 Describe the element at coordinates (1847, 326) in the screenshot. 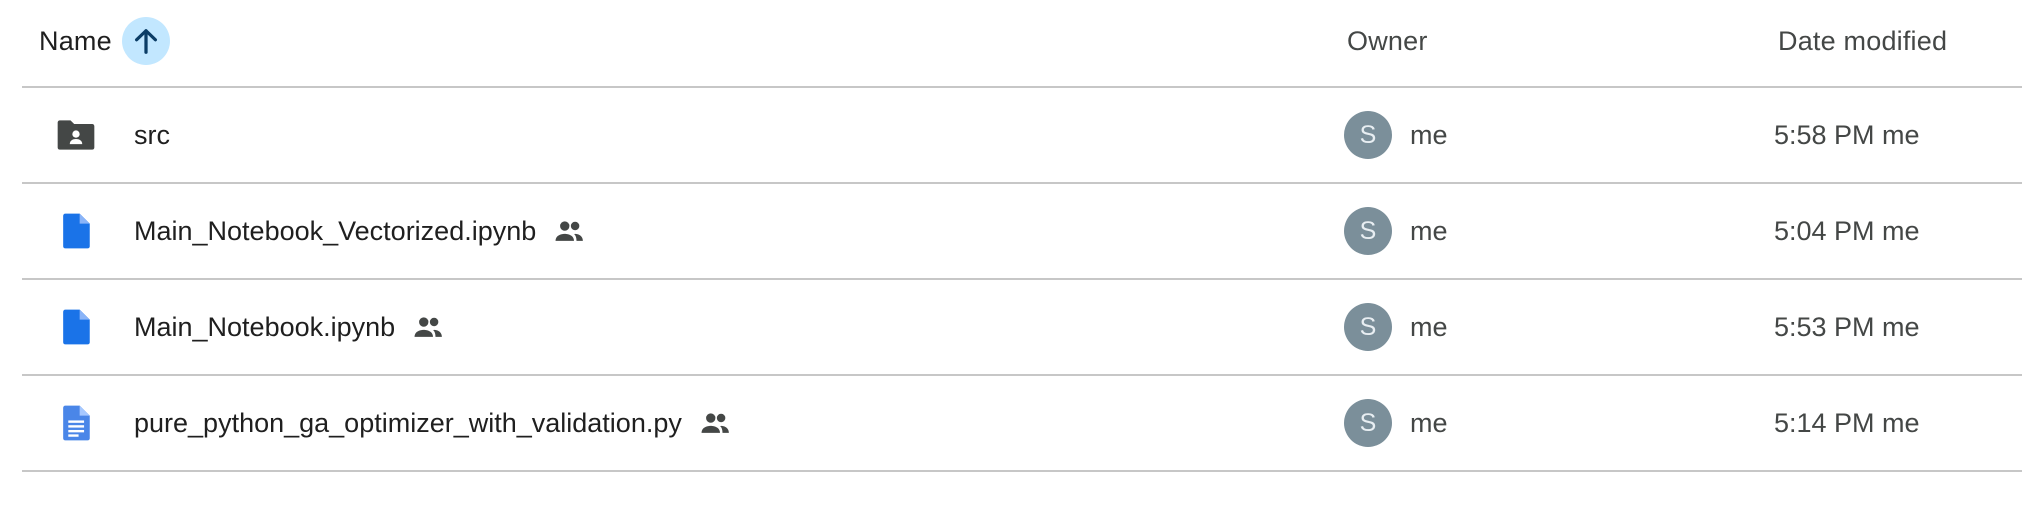

I see `date-modified-cell: 5:53 PM me` at that location.